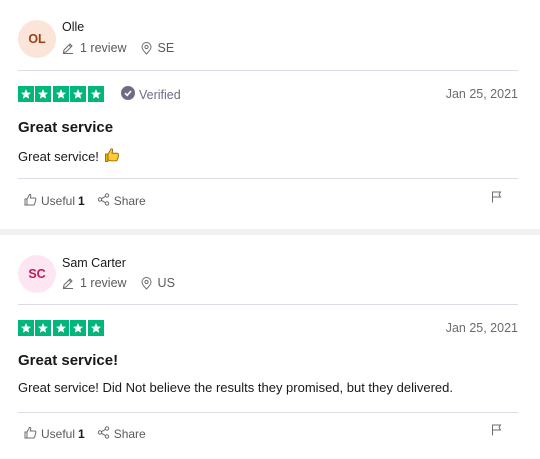 The height and width of the screenshot is (459, 540). What do you see at coordinates (166, 283) in the screenshot?
I see `country-code: US` at bounding box center [166, 283].